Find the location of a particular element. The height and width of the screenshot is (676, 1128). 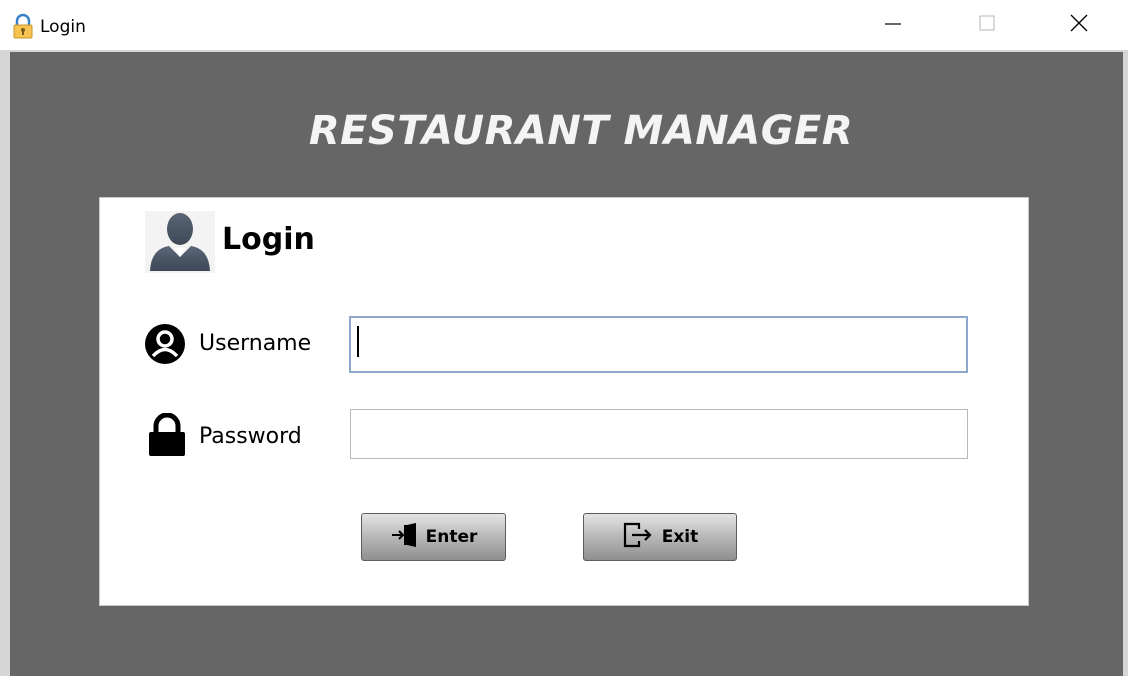

window-title: Login is located at coordinates (63, 27).